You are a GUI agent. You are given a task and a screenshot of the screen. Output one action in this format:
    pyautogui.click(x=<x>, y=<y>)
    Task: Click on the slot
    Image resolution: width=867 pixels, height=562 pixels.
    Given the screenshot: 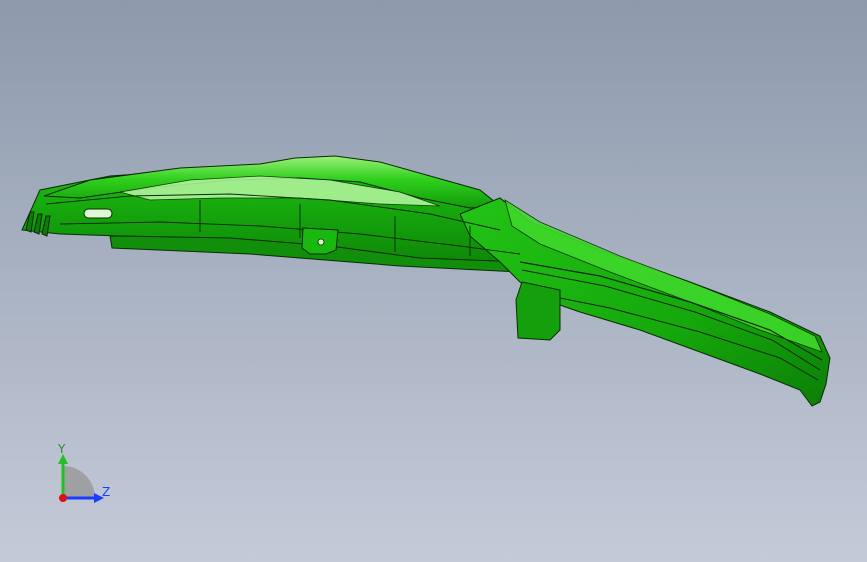 What is the action you would take?
    pyautogui.click(x=98, y=213)
    